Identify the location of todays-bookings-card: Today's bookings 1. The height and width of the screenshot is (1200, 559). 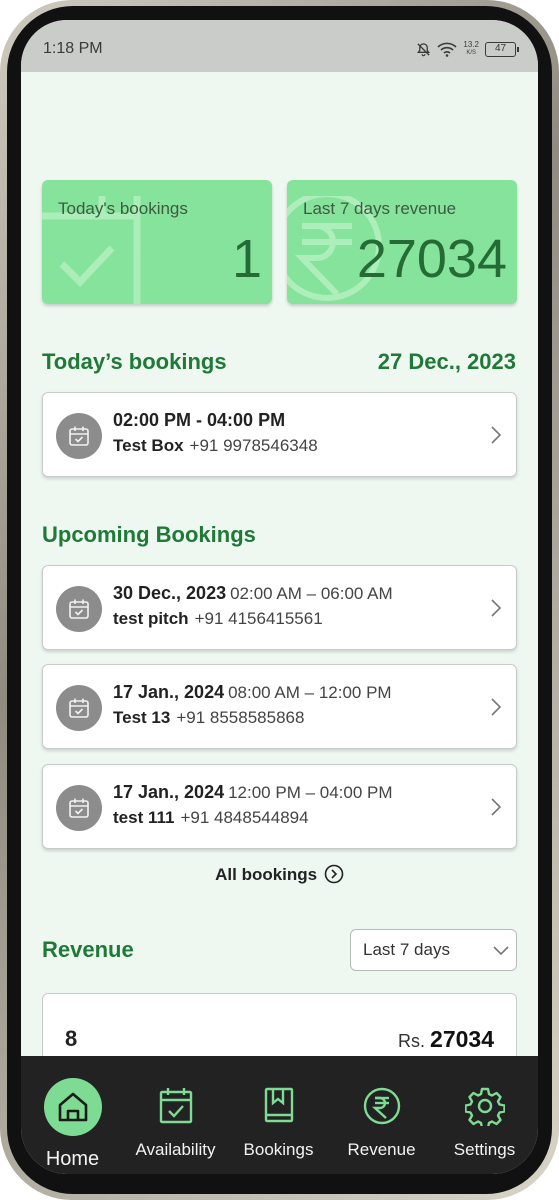
(157, 242).